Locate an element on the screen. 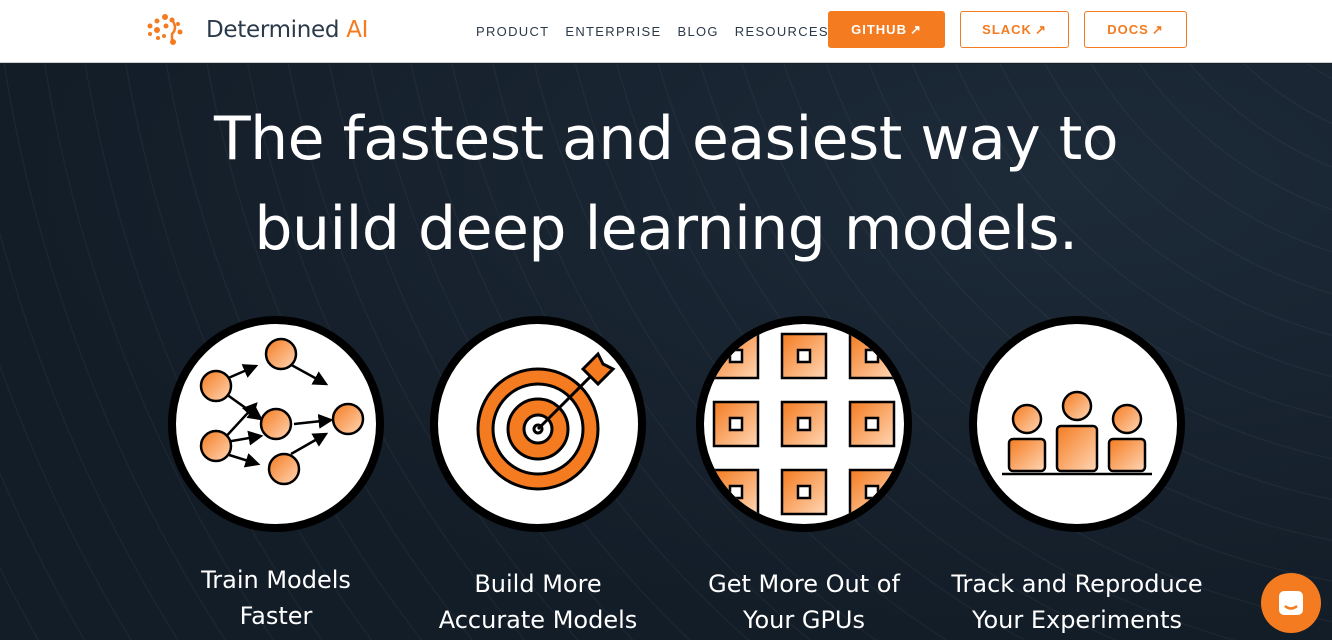  target-icon is located at coordinates (546, 421).